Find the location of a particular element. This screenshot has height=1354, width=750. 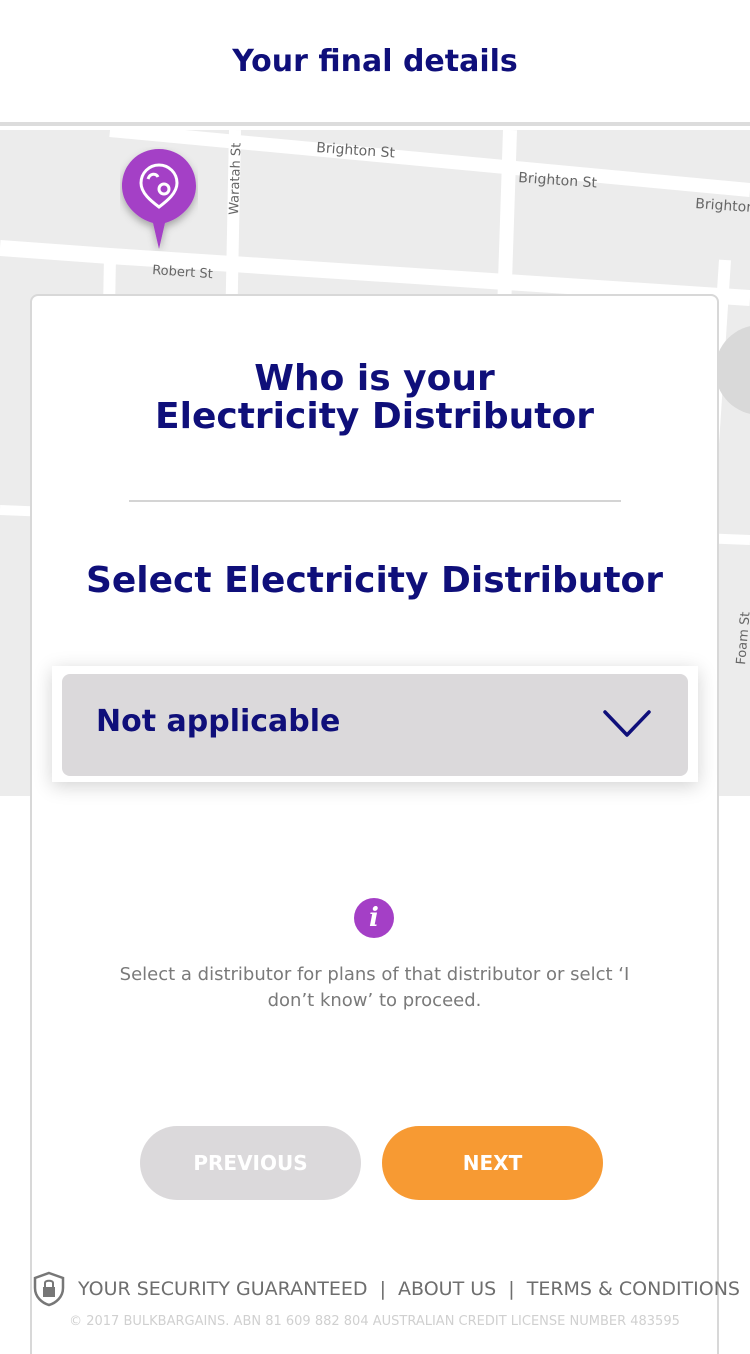

security-guaranteed-text: YOUR SECURITY GUARANTEED is located at coordinates (223, 1289).